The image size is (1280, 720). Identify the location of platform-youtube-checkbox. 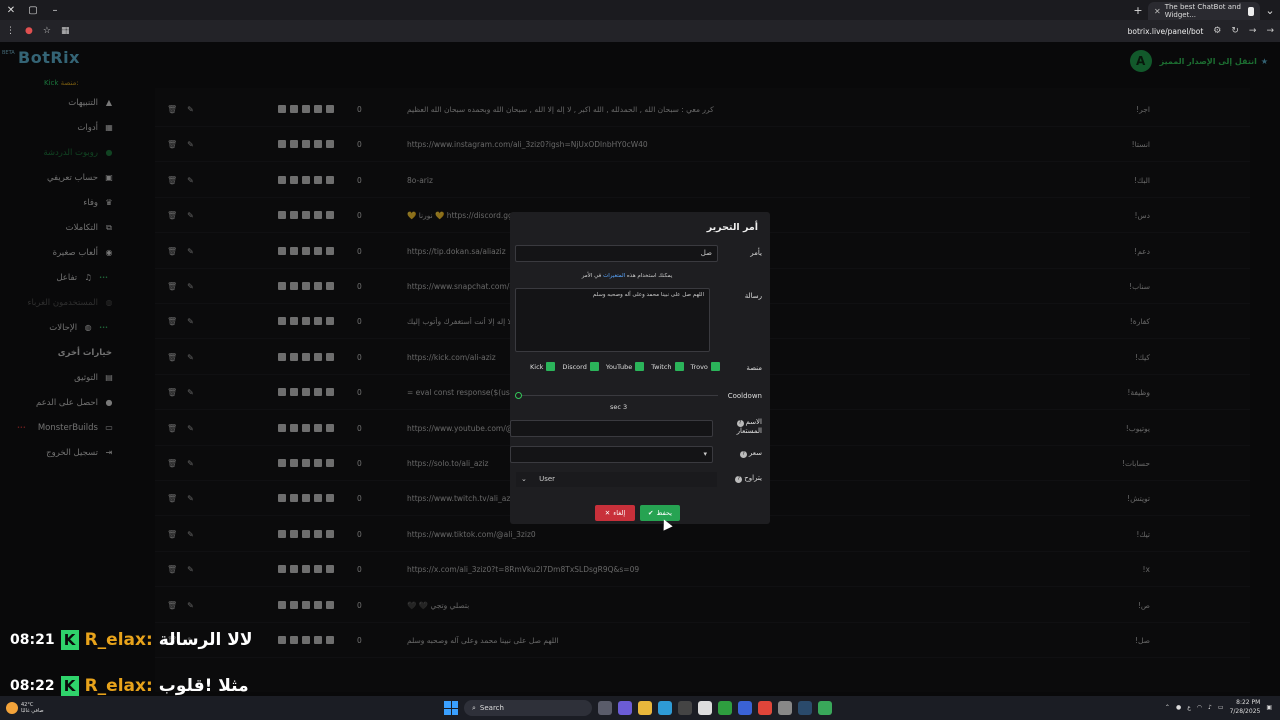
(640, 366).